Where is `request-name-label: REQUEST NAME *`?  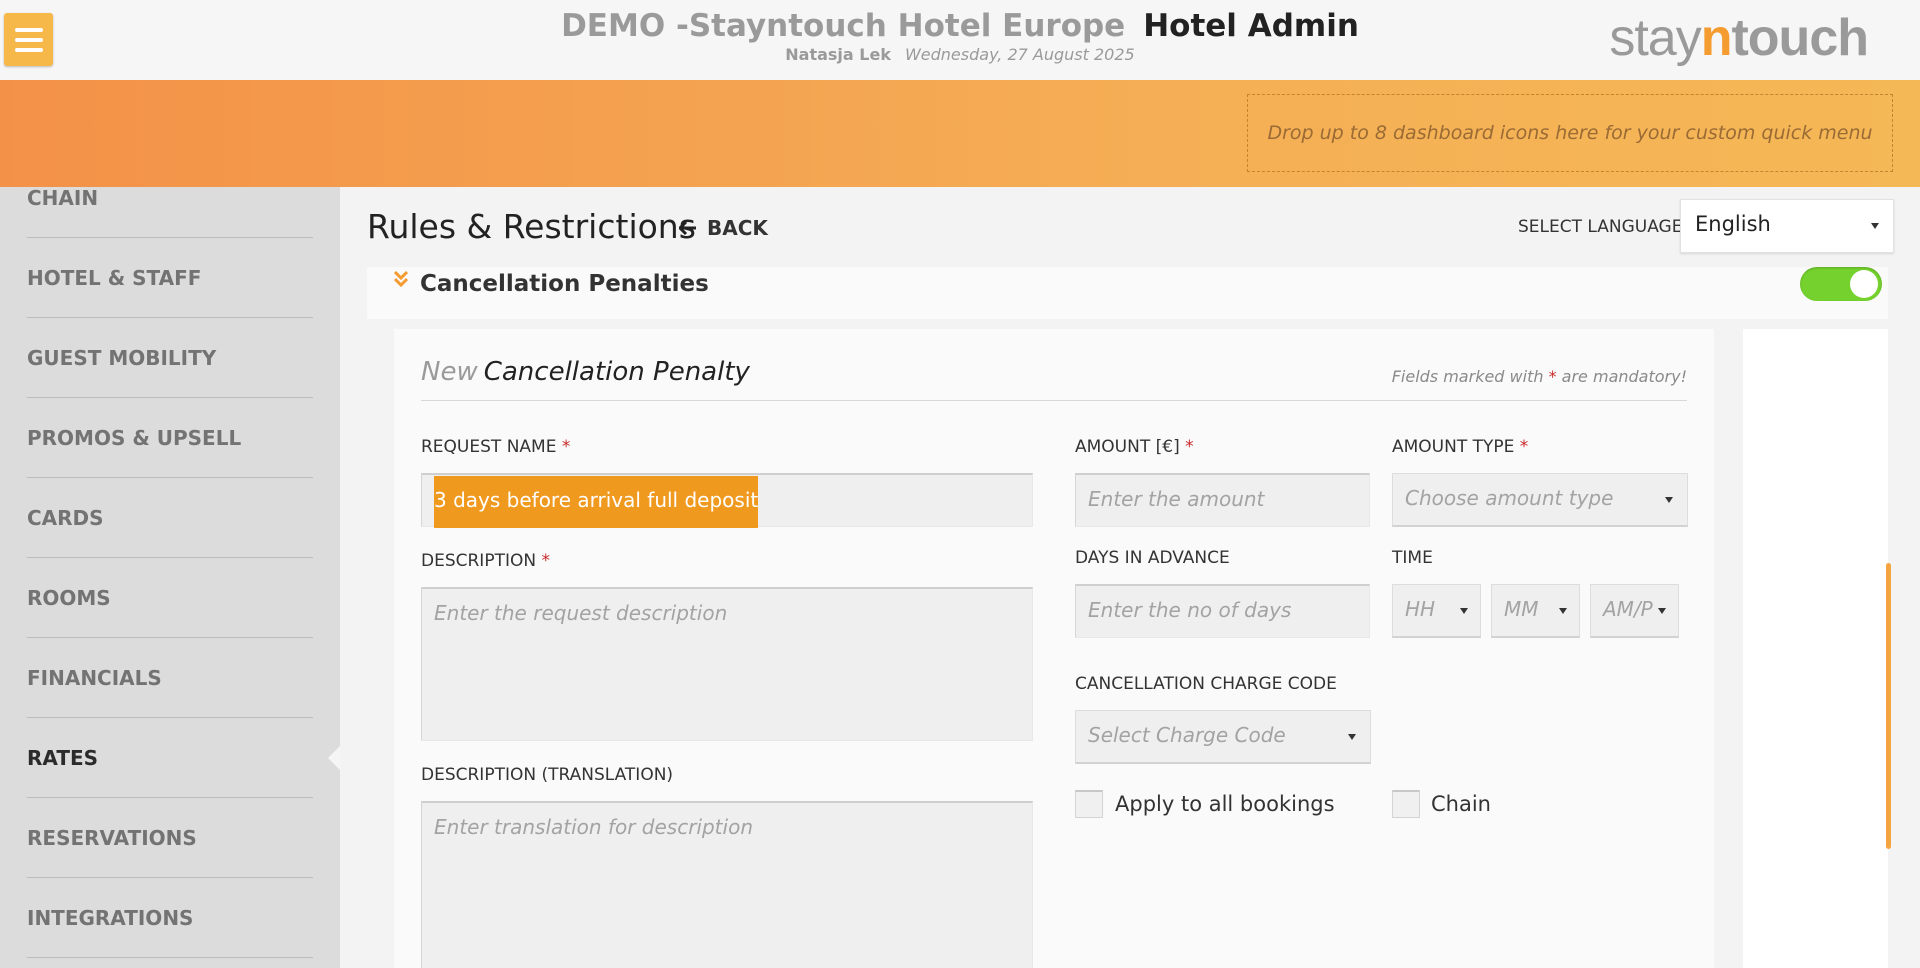
request-name-label: REQUEST NAME * is located at coordinates (495, 447).